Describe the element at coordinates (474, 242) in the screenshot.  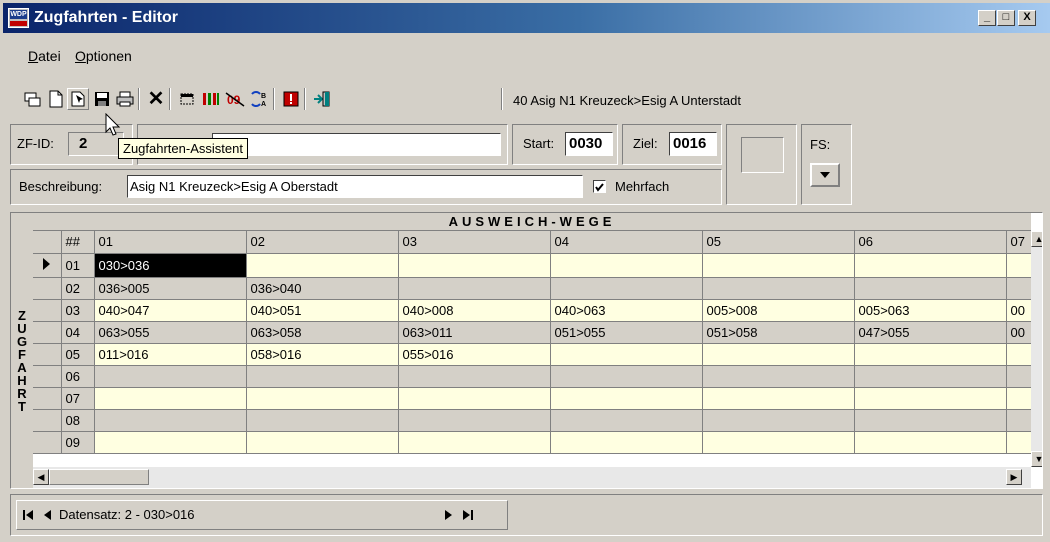
I see `column-header: 03` at that location.